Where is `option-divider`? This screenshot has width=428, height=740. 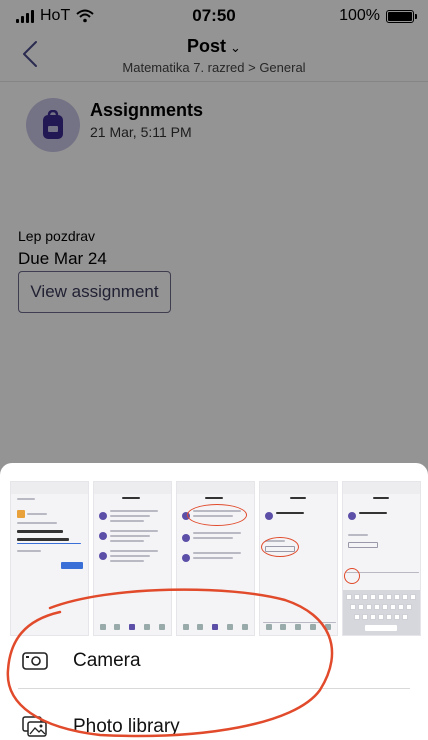 option-divider is located at coordinates (214, 688).